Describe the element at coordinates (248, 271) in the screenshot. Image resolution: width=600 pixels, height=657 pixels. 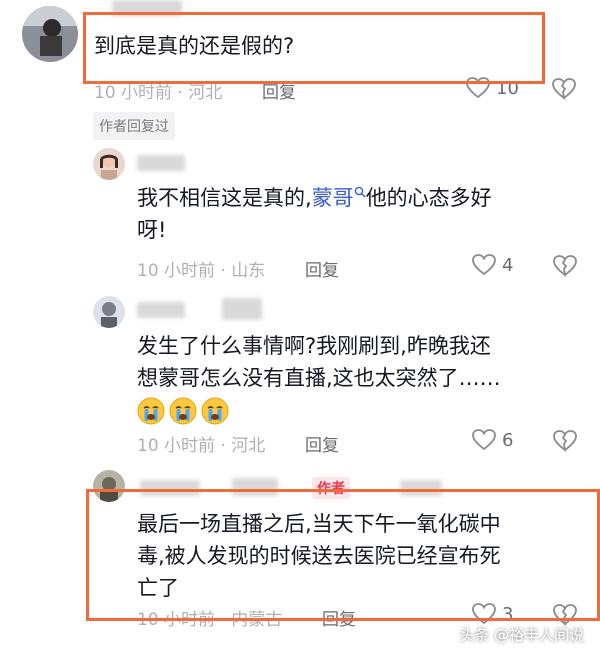
I see `comment-location: 山东` at that location.